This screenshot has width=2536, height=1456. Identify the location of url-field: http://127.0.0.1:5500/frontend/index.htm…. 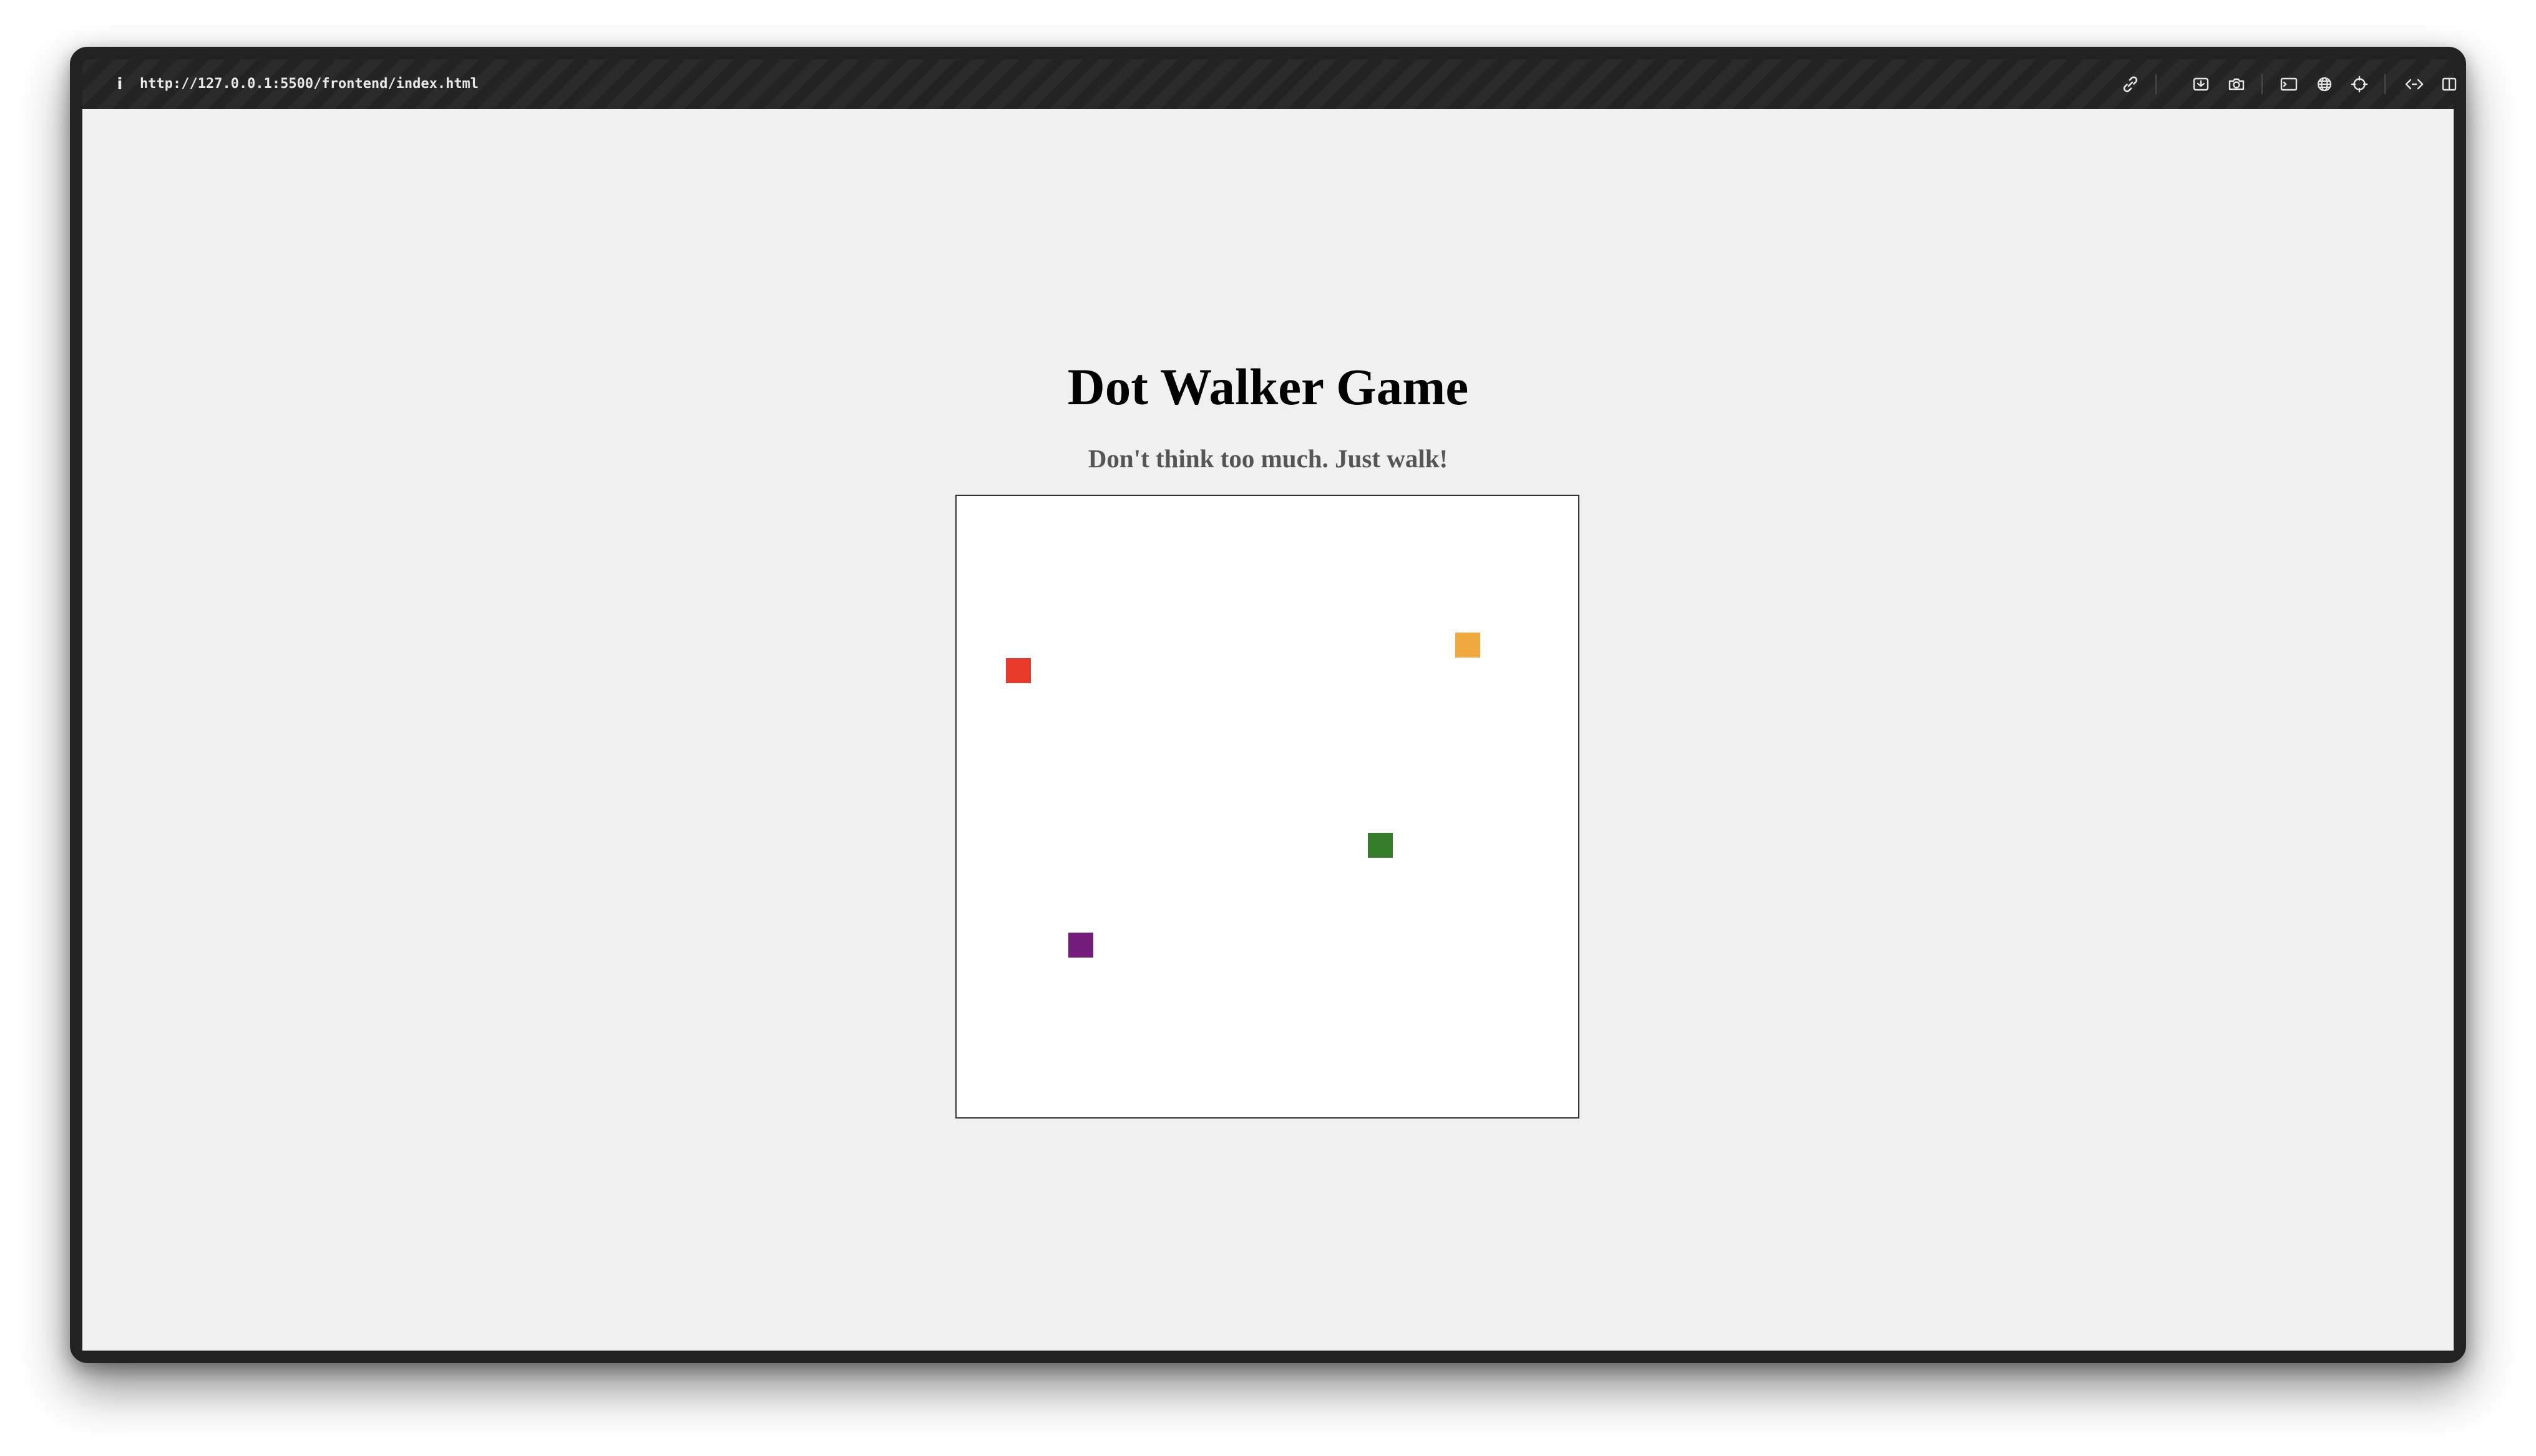
(309, 84).